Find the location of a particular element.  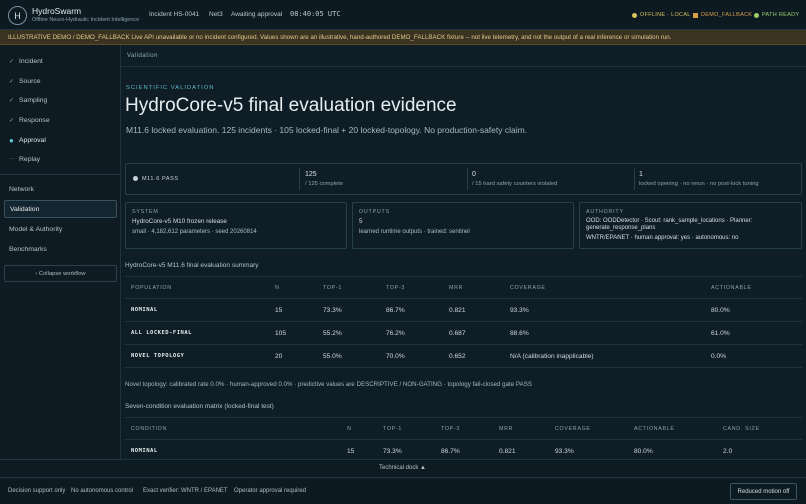

table-cell: 15 is located at coordinates (359, 449).